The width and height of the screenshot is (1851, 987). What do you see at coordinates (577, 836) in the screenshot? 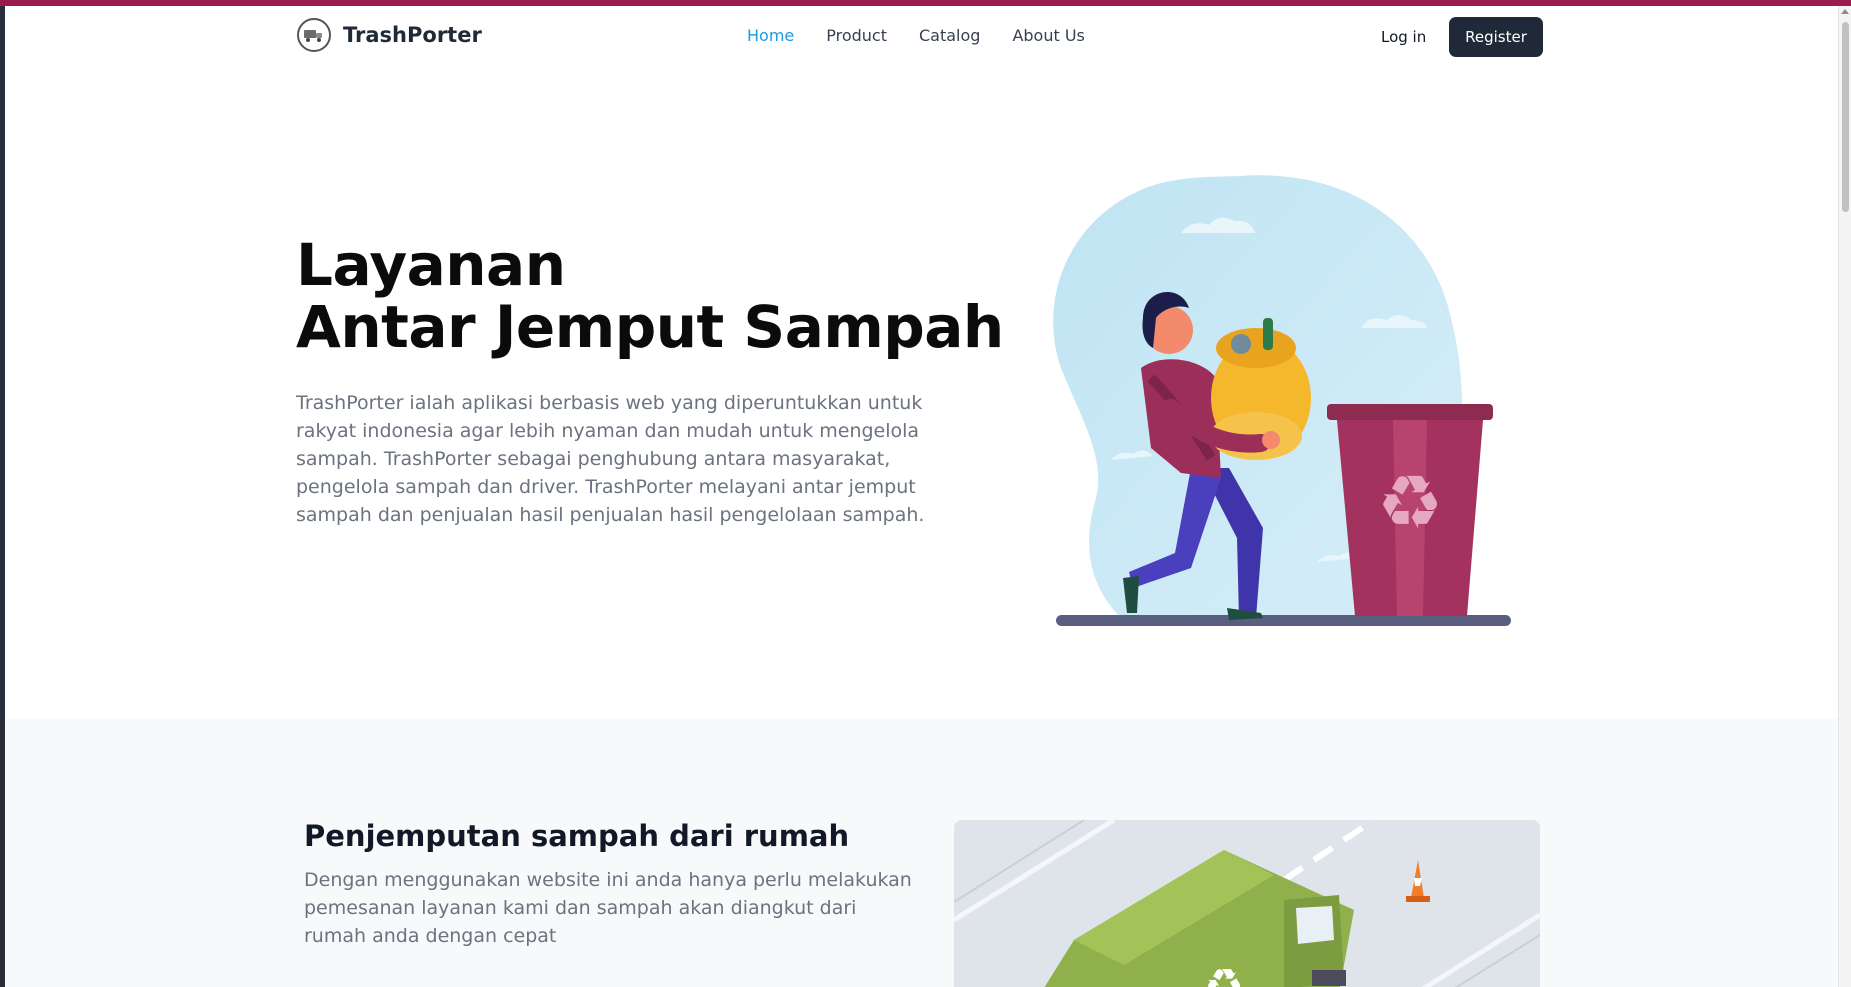
I see `feature-title: Penjemputan sampah dari rumah` at bounding box center [577, 836].